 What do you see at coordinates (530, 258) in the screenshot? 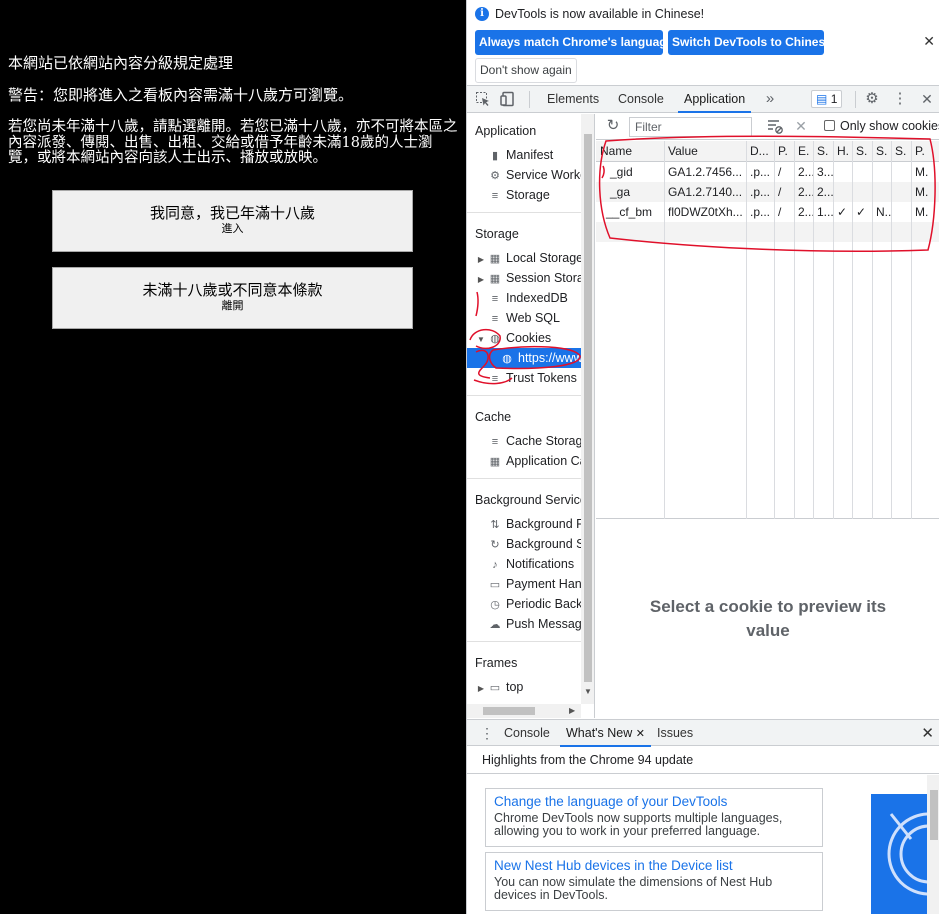
I see `sidebar-item-local-storage: ▶ ▦ Local Storage` at bounding box center [530, 258].